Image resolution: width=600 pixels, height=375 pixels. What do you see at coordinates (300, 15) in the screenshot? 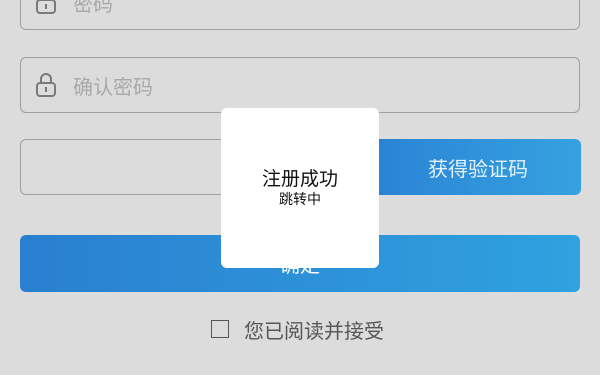
I see `password-field: 密码` at bounding box center [300, 15].